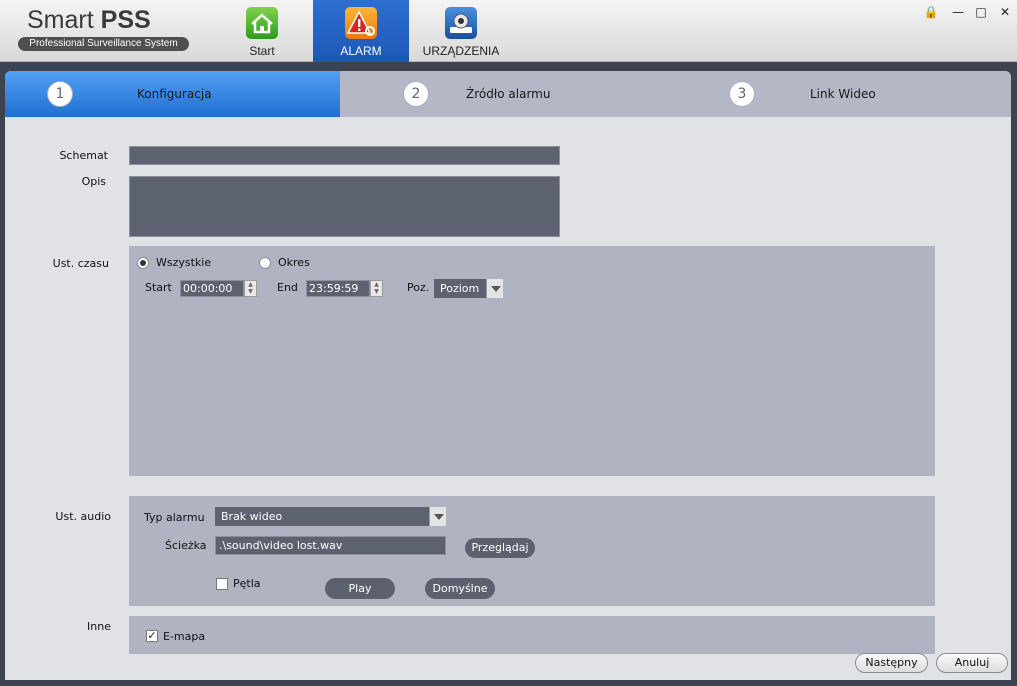  What do you see at coordinates (252, 516) in the screenshot?
I see `alarm-type-value: Brak wideo` at bounding box center [252, 516].